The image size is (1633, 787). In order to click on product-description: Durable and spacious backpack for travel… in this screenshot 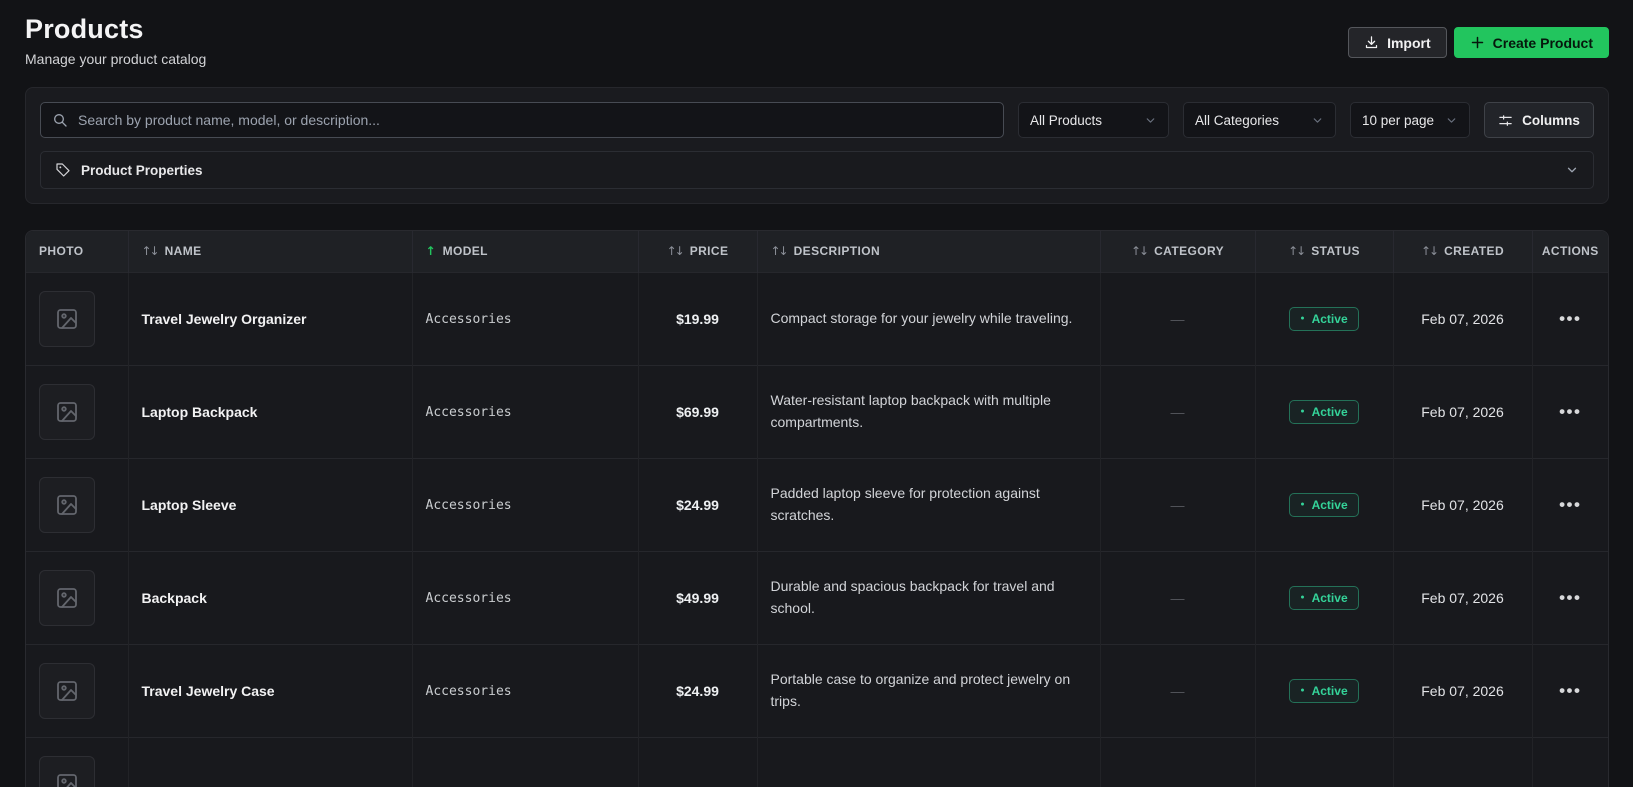, I will do `click(912, 596)`.